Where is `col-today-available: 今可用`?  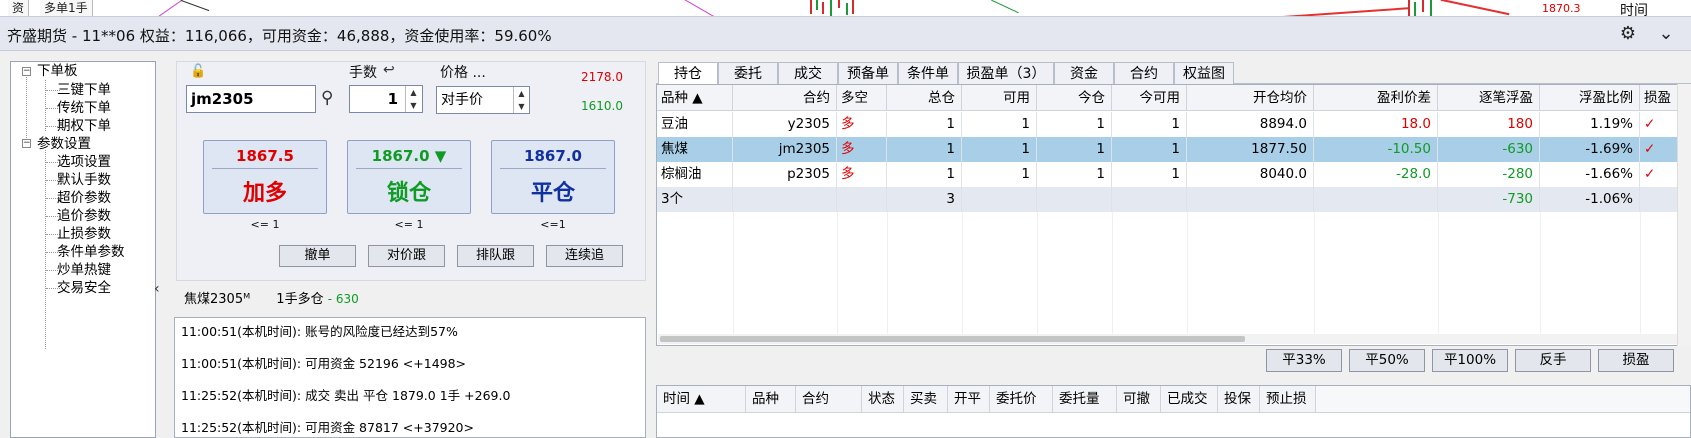 col-today-available: 今可用 is located at coordinates (1149, 98).